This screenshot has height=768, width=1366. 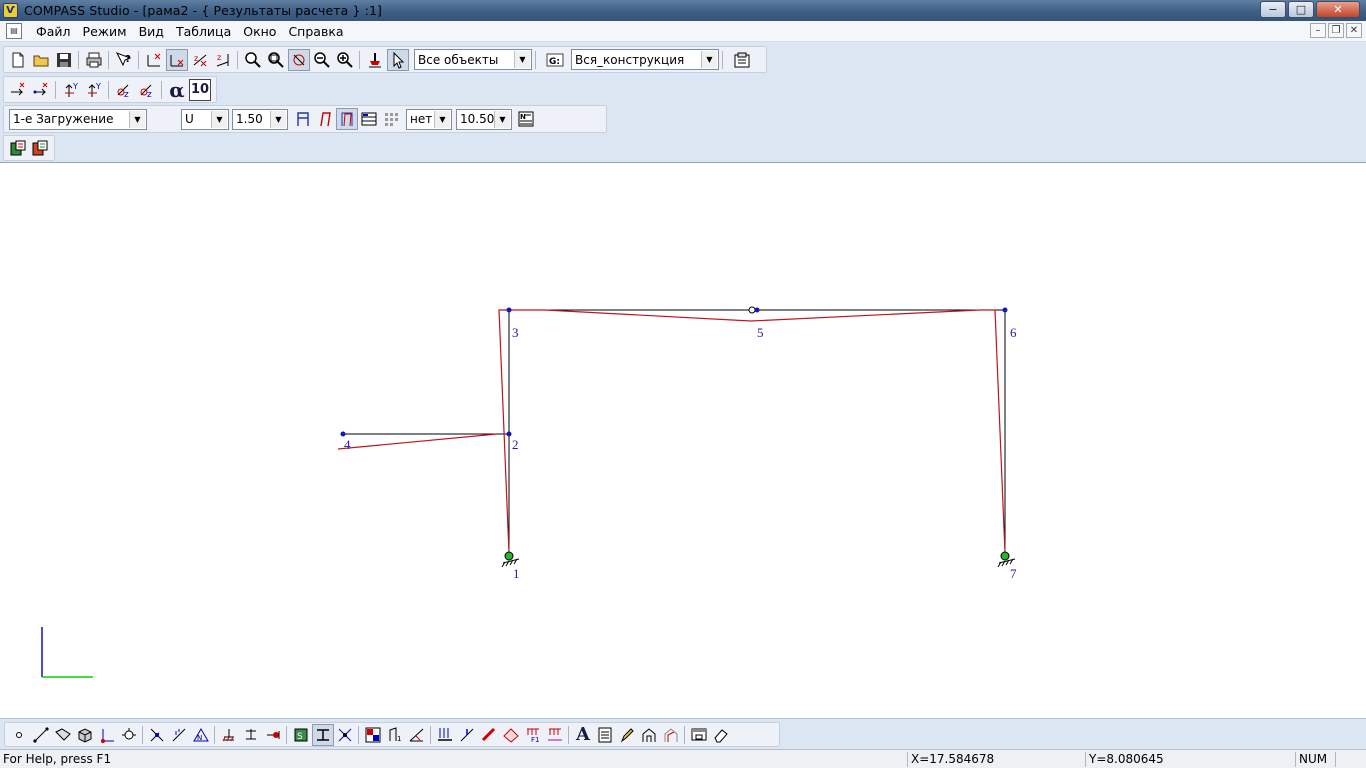 What do you see at coordinates (14, 31) in the screenshot?
I see `document-icon: ▤` at bounding box center [14, 31].